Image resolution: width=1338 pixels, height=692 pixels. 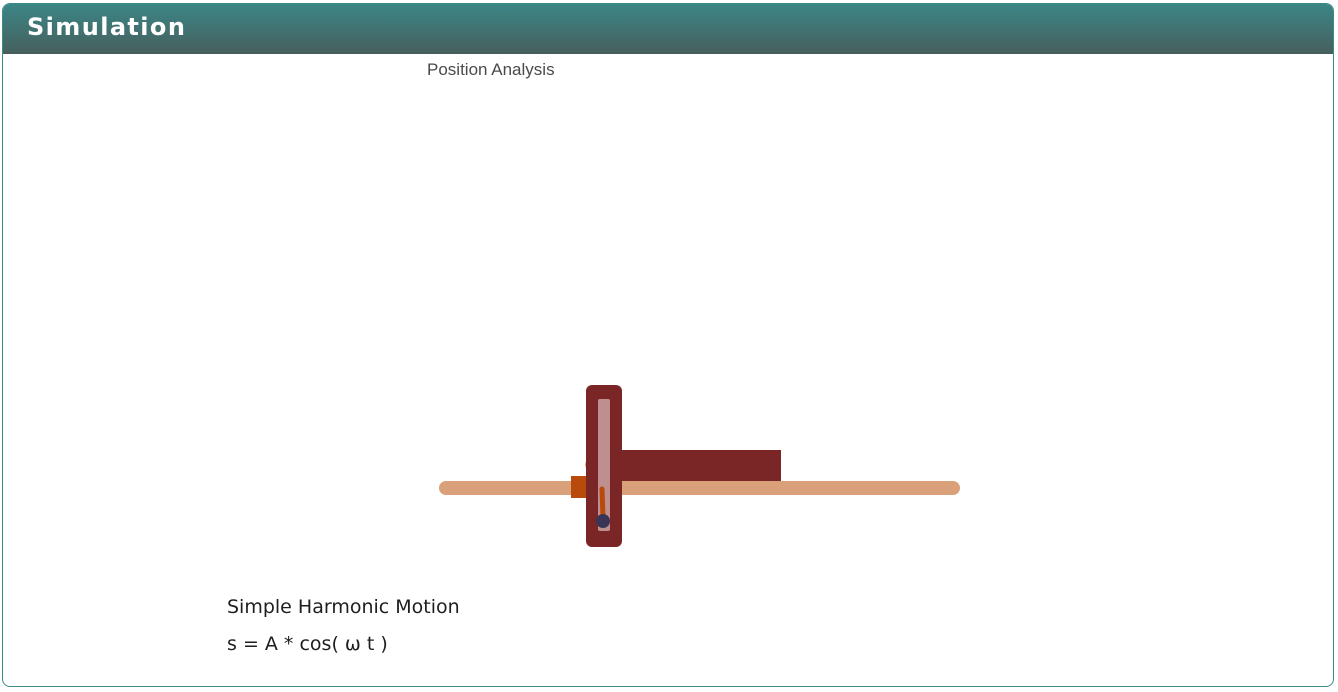 What do you see at coordinates (699, 488) in the screenshot?
I see `guide-rail` at bounding box center [699, 488].